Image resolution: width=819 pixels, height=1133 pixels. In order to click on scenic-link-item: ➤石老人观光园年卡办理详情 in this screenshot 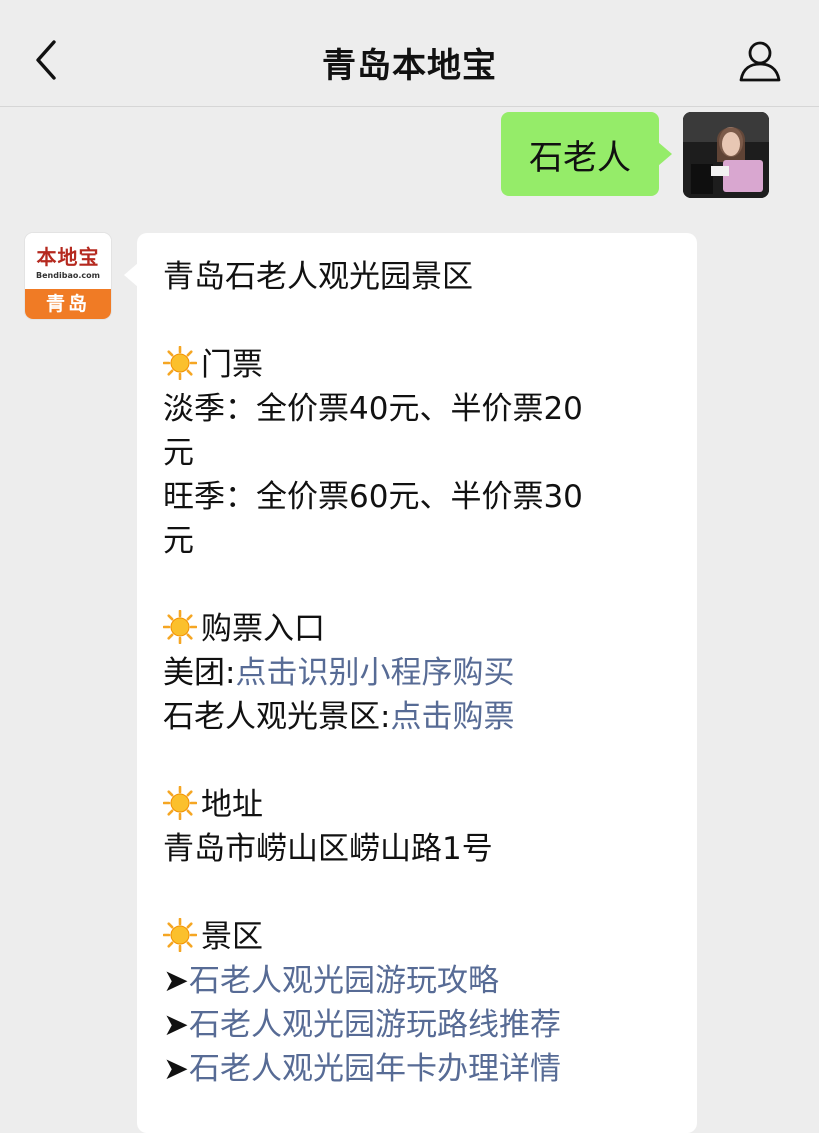, I will do `click(418, 1069)`.